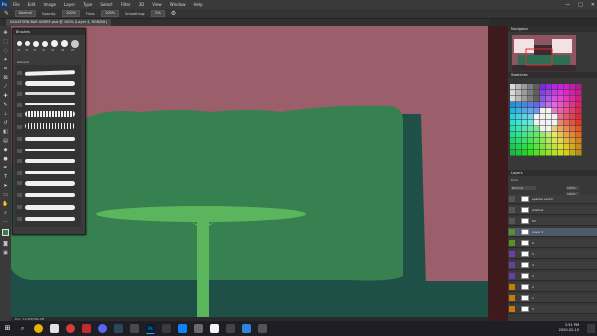 The image size is (597, 336). What do you see at coordinates (5, 159) in the screenshot?
I see `dodge-icon: ●` at bounding box center [5, 159].